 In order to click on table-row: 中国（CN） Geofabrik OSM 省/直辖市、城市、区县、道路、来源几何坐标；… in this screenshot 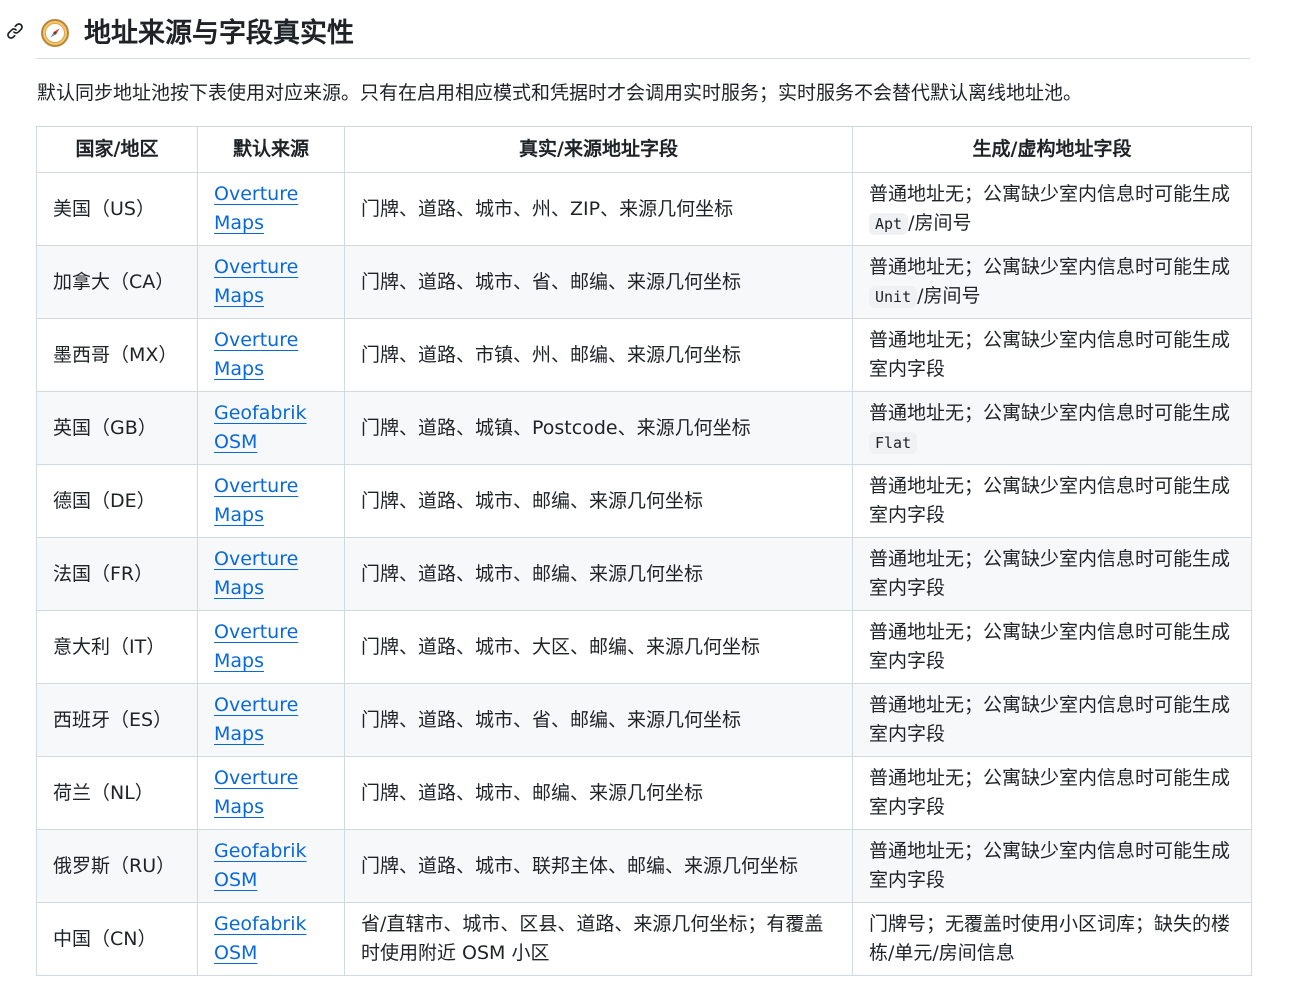, I will do `click(644, 939)`.